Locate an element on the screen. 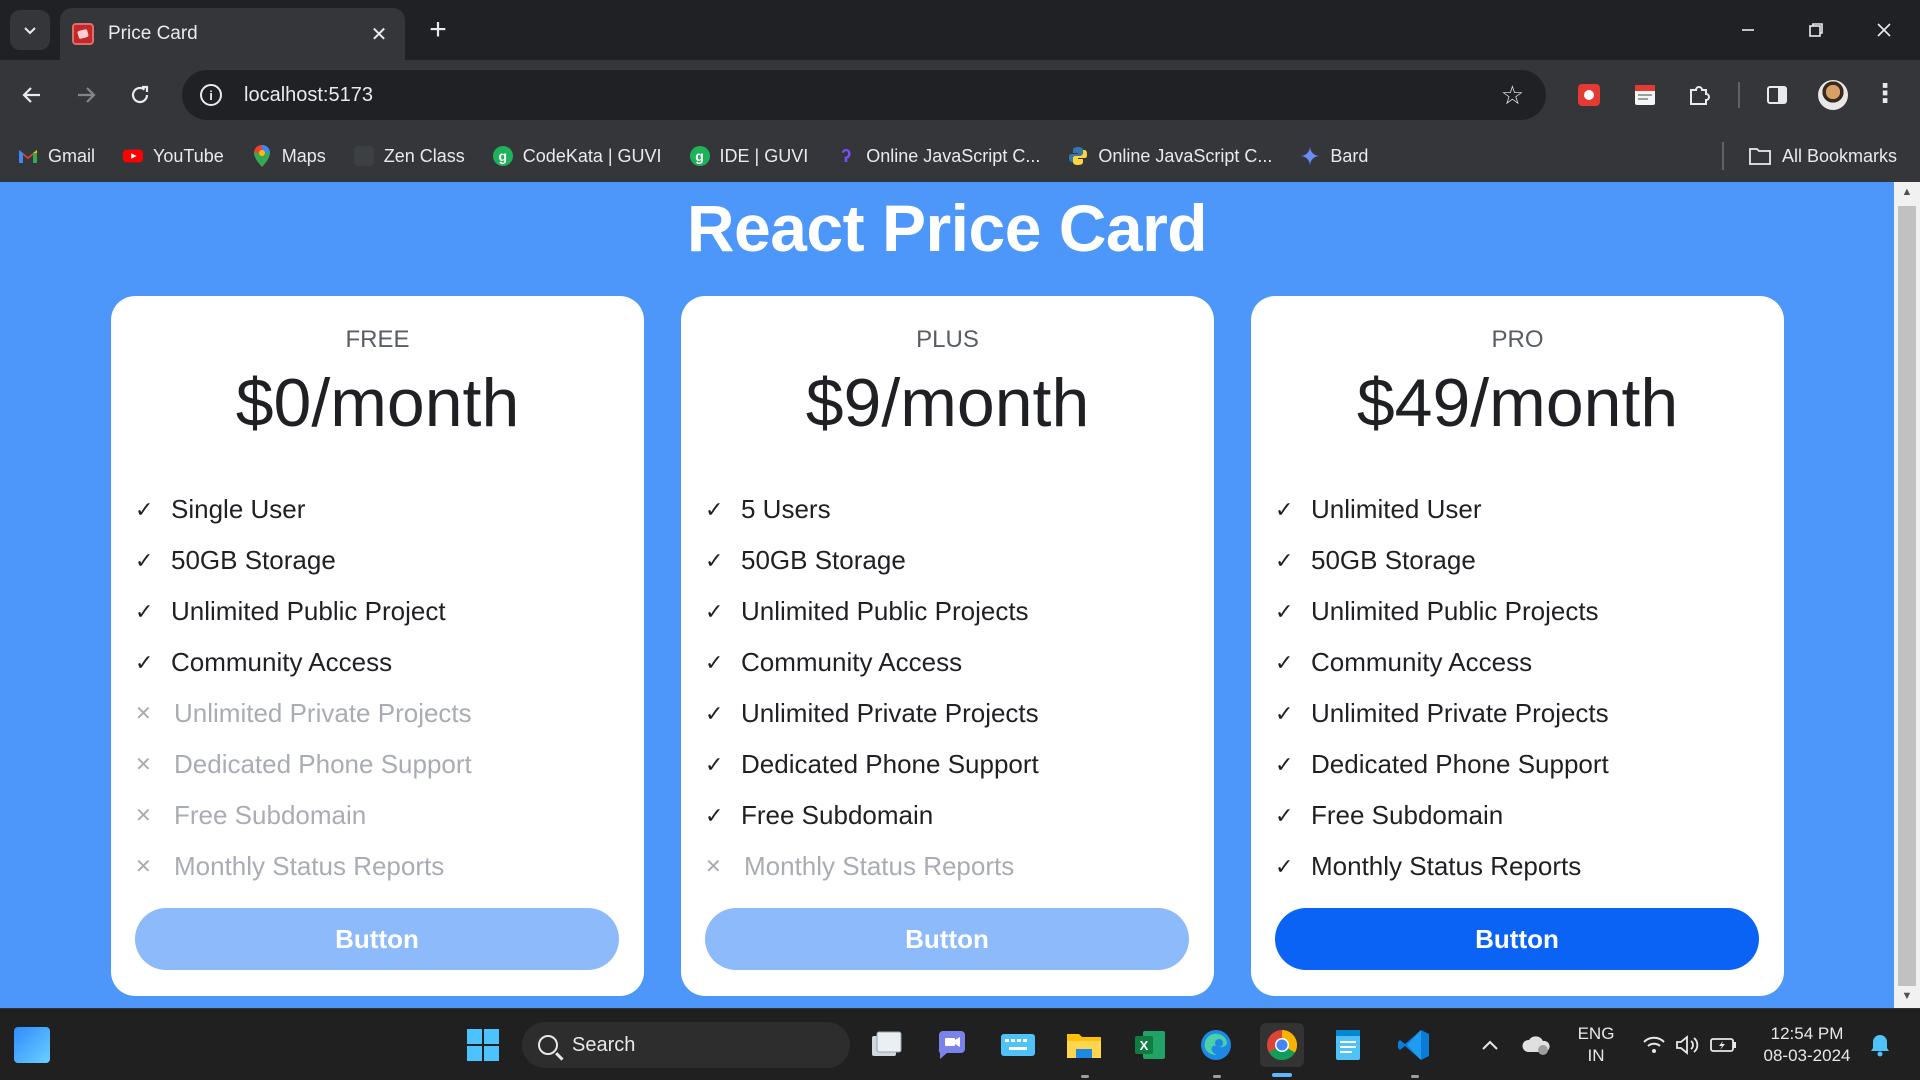  forward-button is located at coordinates (86, 95).